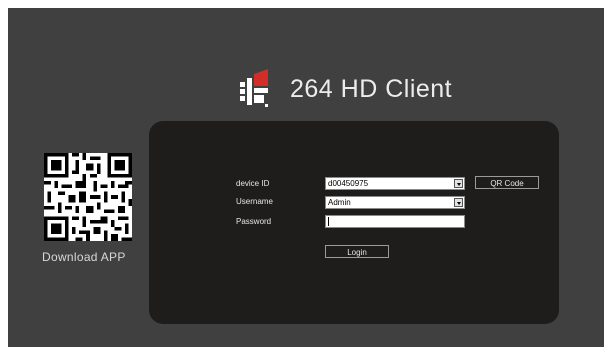 This screenshot has width=611, height=347. What do you see at coordinates (395, 221) in the screenshot?
I see `password-field` at bounding box center [395, 221].